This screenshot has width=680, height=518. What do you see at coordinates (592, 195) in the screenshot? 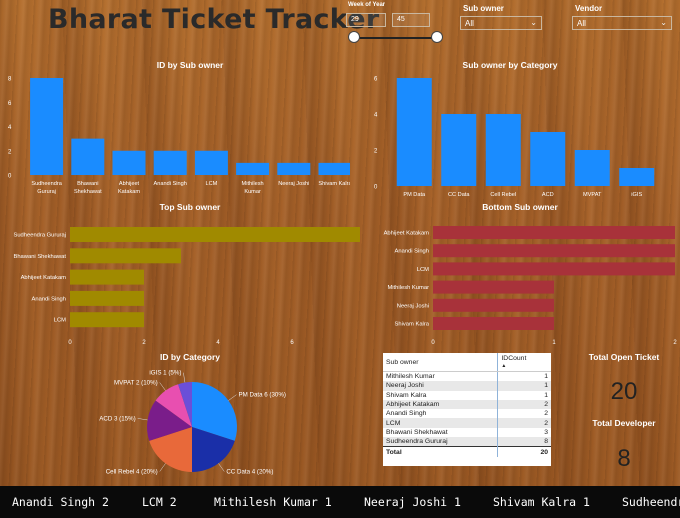
I see `x-tick-label: MVPAT` at bounding box center [592, 195].